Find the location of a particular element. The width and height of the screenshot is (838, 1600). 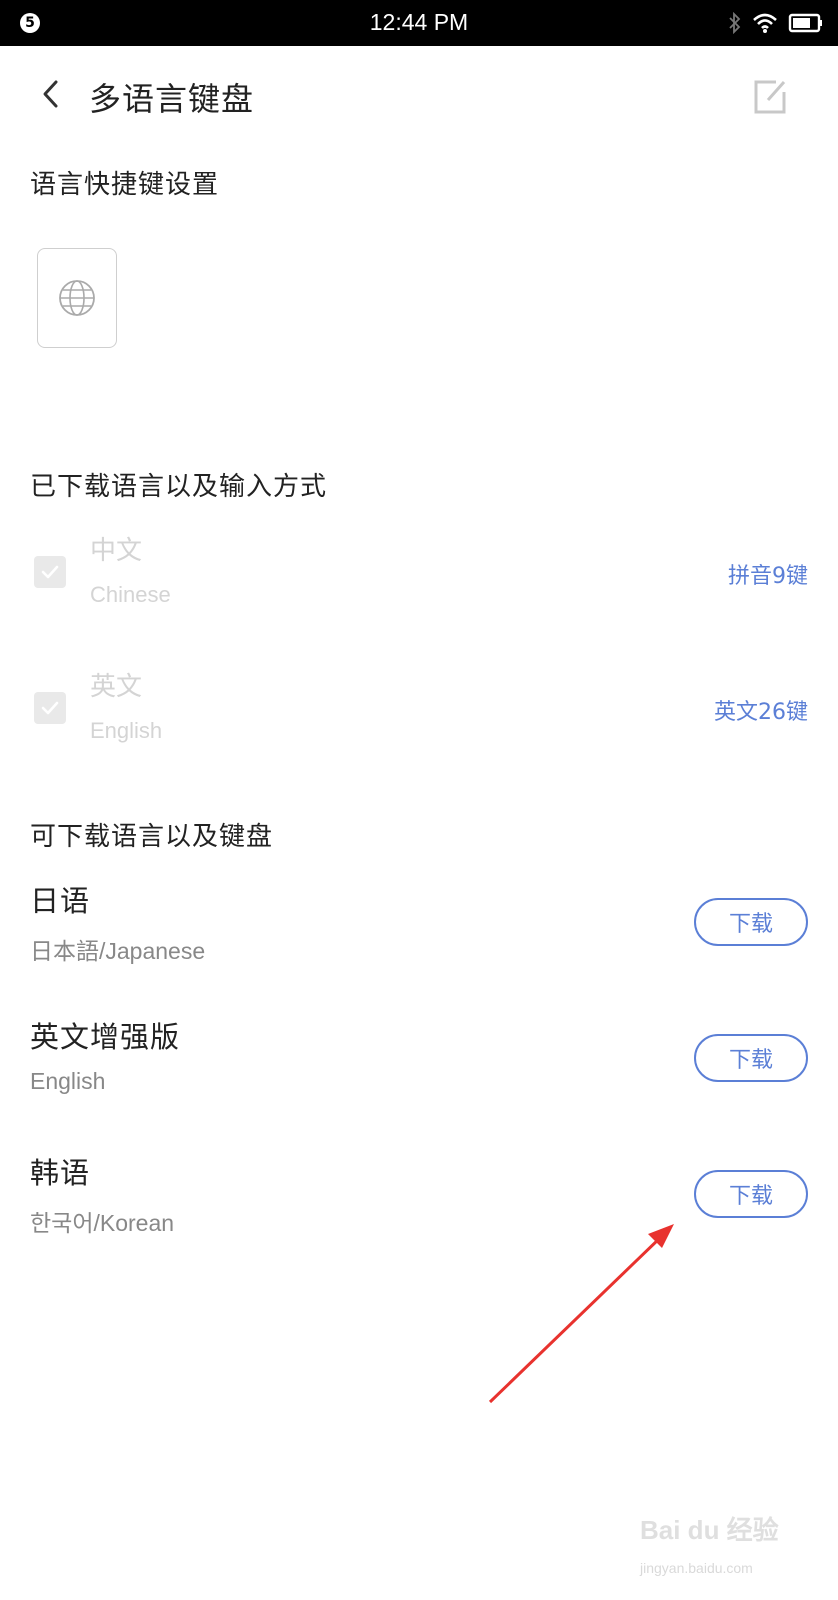

globe-shortcut-key is located at coordinates (77, 298).